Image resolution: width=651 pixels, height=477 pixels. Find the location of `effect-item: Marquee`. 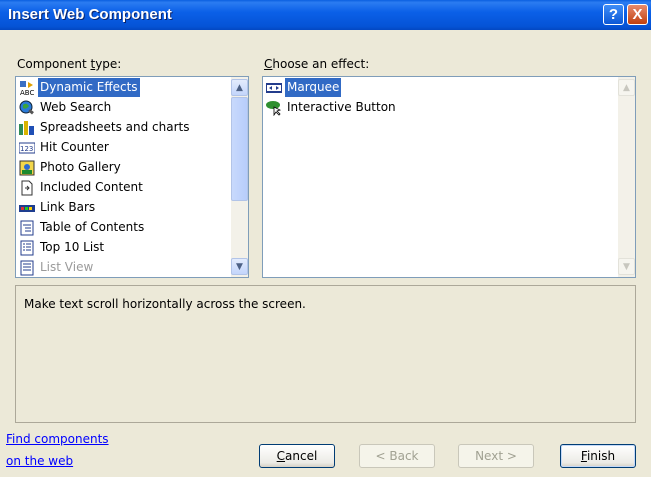

effect-item: Marquee is located at coordinates (303, 87).